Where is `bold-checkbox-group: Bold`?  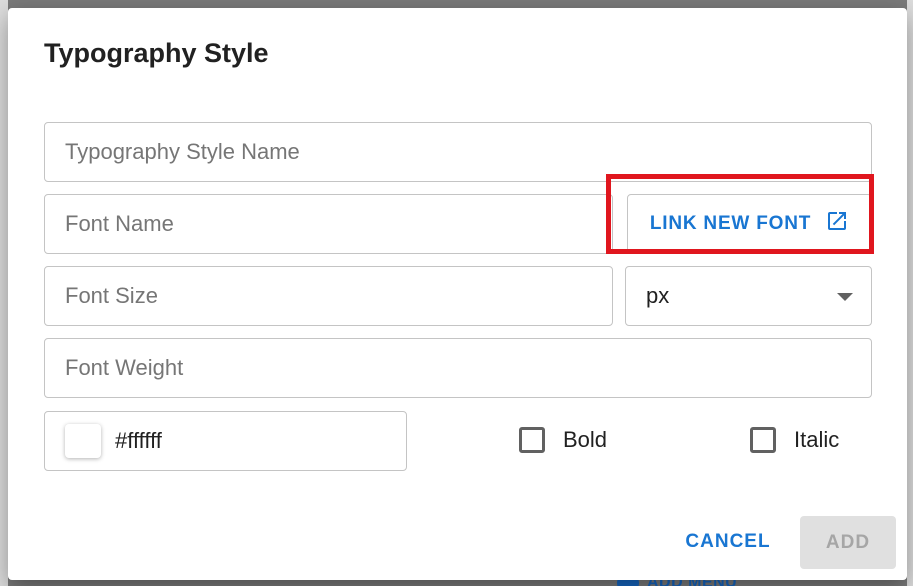 bold-checkbox-group: Bold is located at coordinates (563, 440).